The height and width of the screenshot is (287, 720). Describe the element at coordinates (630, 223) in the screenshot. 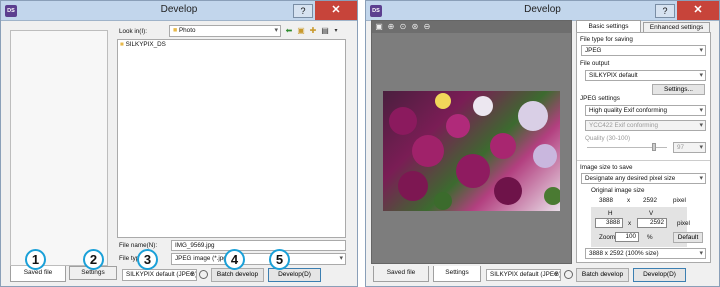

I see `size-x: x` at that location.